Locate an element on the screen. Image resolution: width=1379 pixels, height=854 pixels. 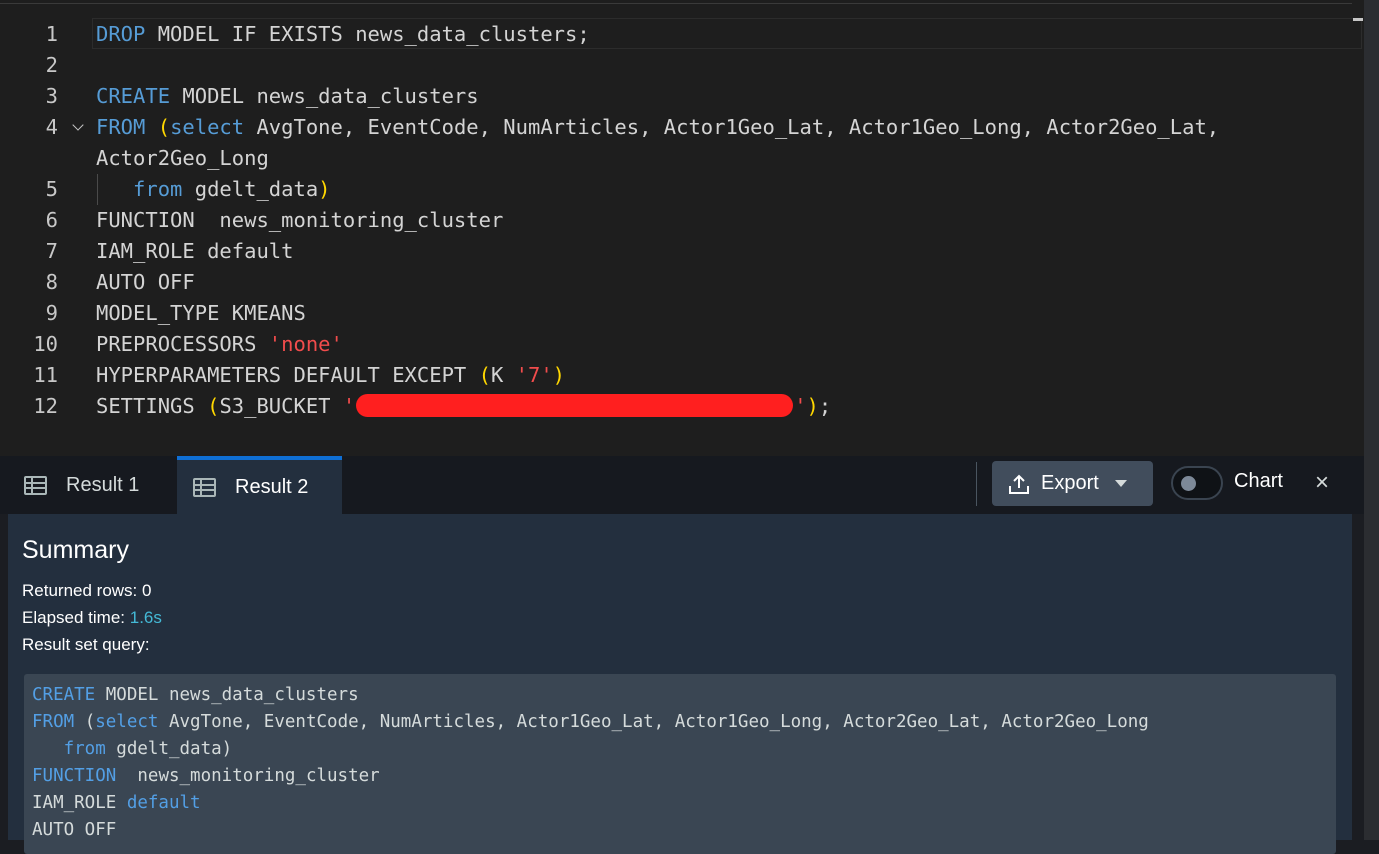
toggle-knob is located at coordinates (1188, 483).